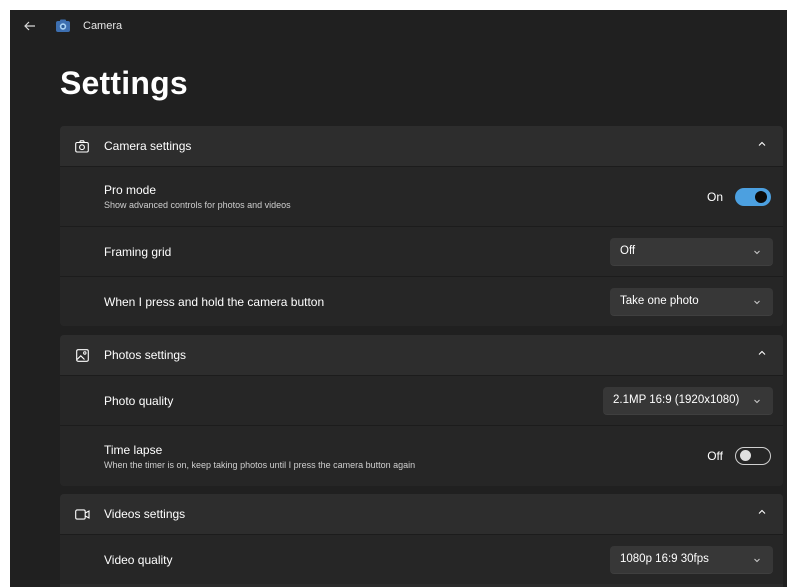 The height and width of the screenshot is (587, 787). I want to click on hold-button-dropdown: Take one photo, so click(691, 301).